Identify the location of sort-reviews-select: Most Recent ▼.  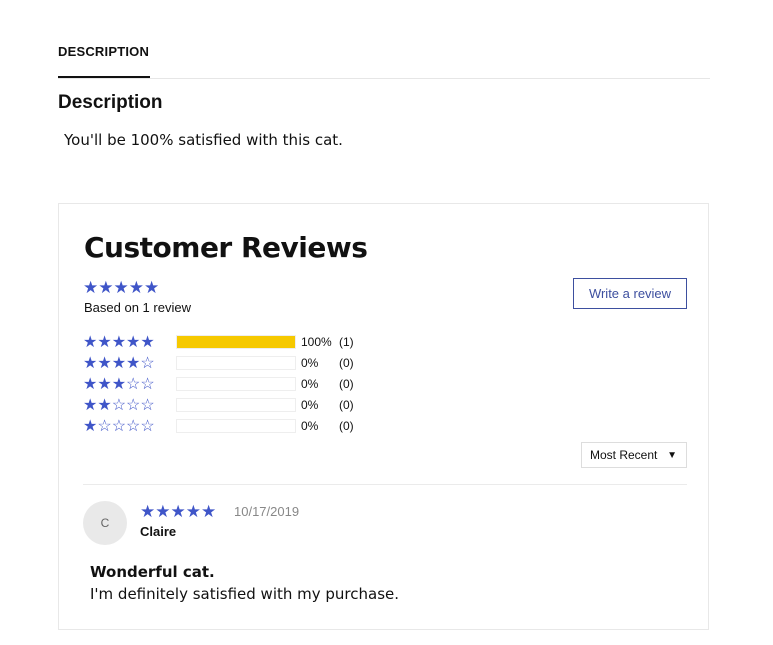
(634, 455).